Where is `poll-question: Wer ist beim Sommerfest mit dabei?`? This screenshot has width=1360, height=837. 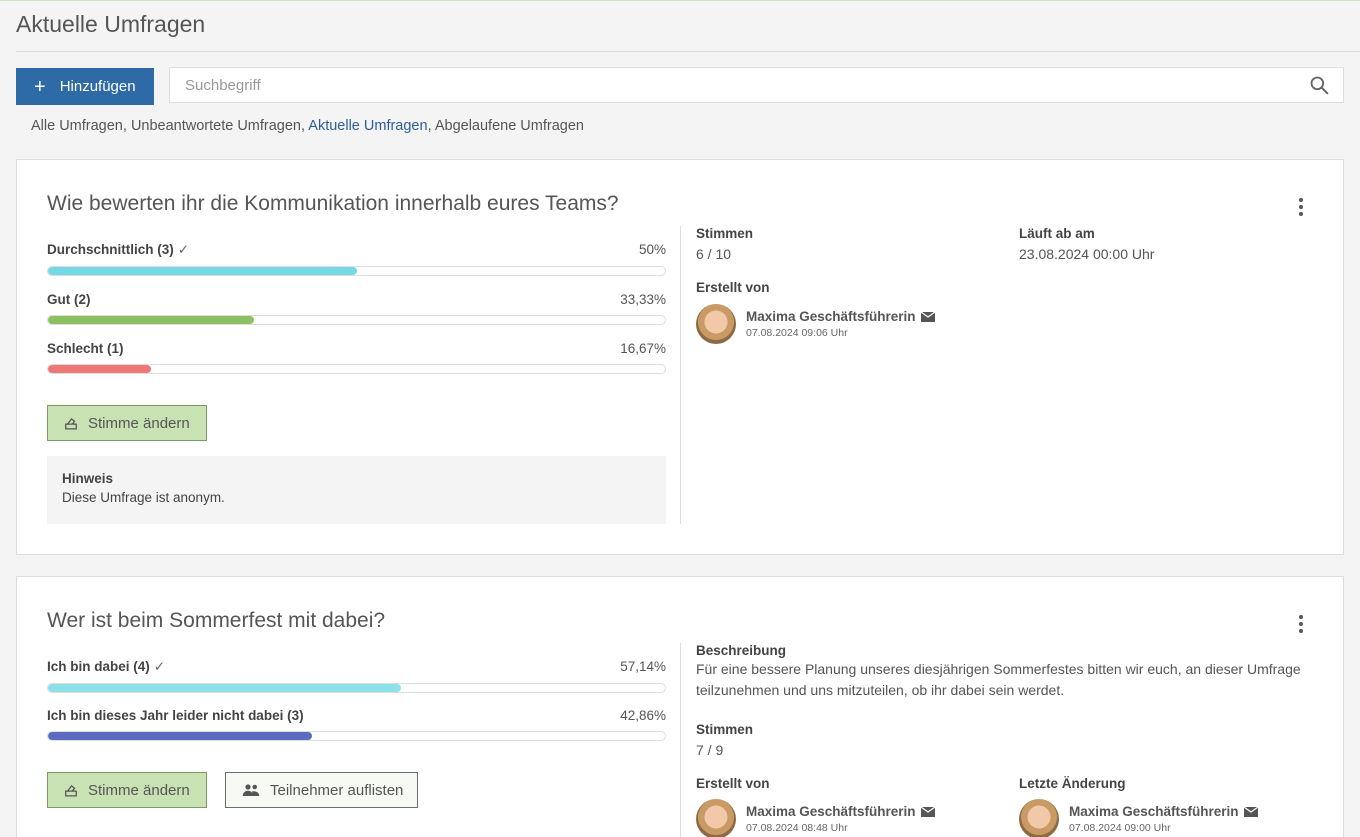
poll-question: Wer ist beim Sommerfest mit dabei? is located at coordinates (216, 620).